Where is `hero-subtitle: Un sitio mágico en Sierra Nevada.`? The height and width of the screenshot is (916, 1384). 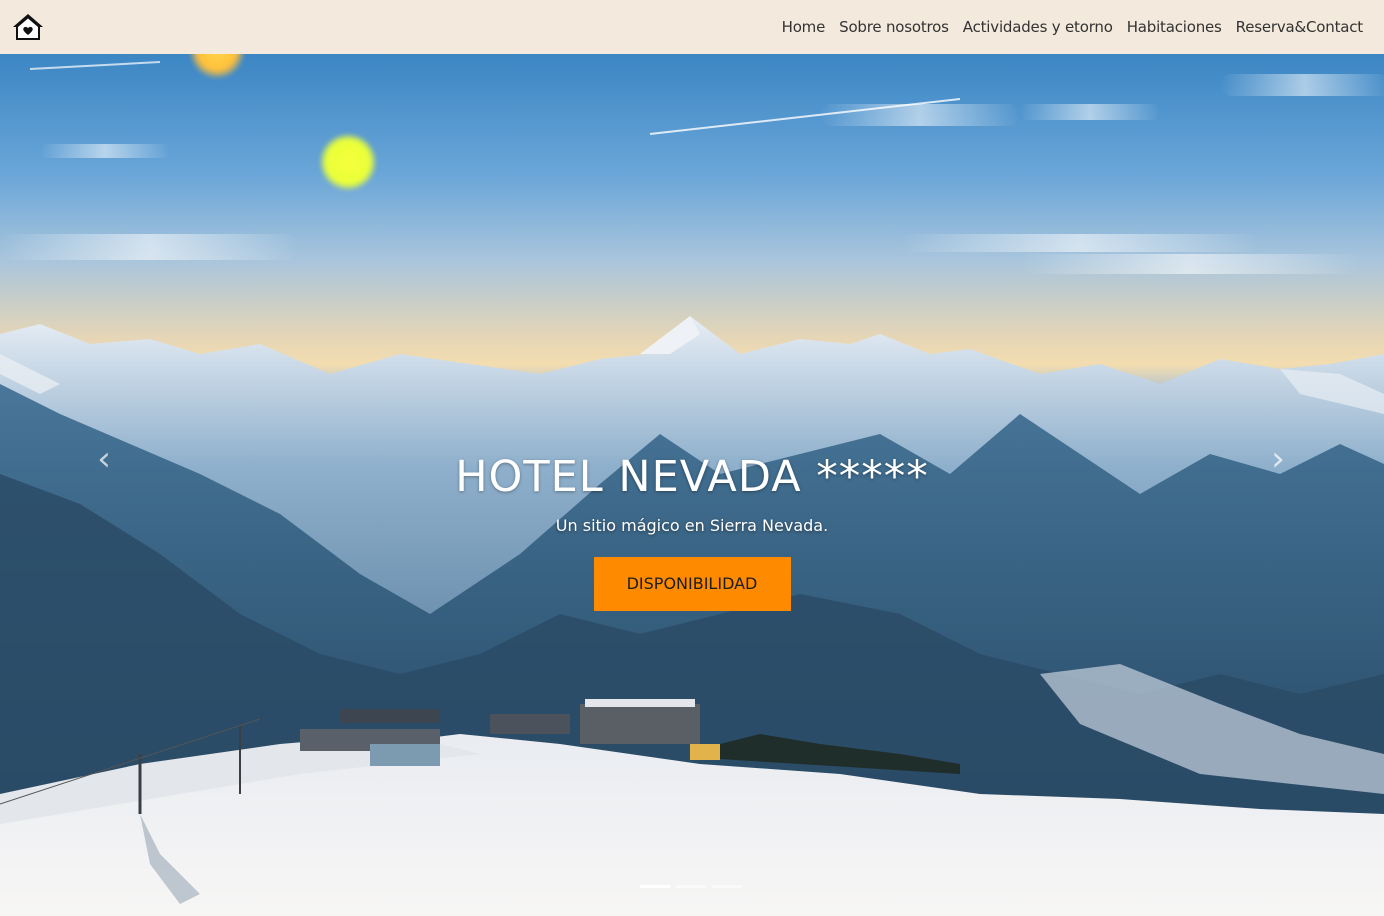 hero-subtitle: Un sitio mágico en Sierra Nevada. is located at coordinates (692, 525).